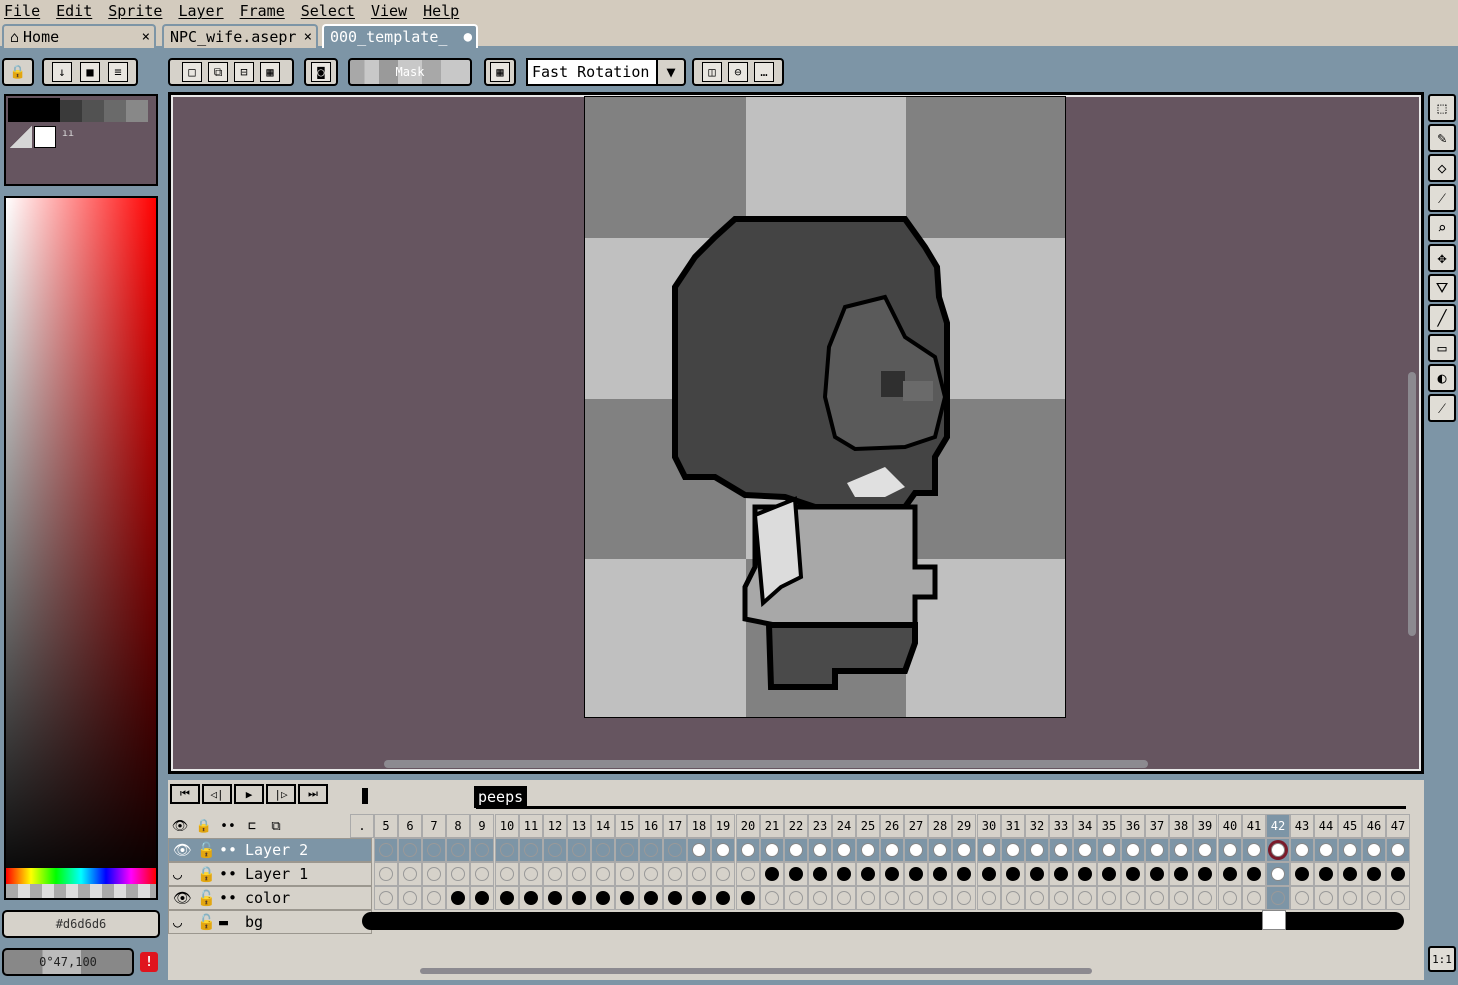 The height and width of the screenshot is (985, 1458). I want to click on arrow-down-icon: ↓, so click(62, 72).